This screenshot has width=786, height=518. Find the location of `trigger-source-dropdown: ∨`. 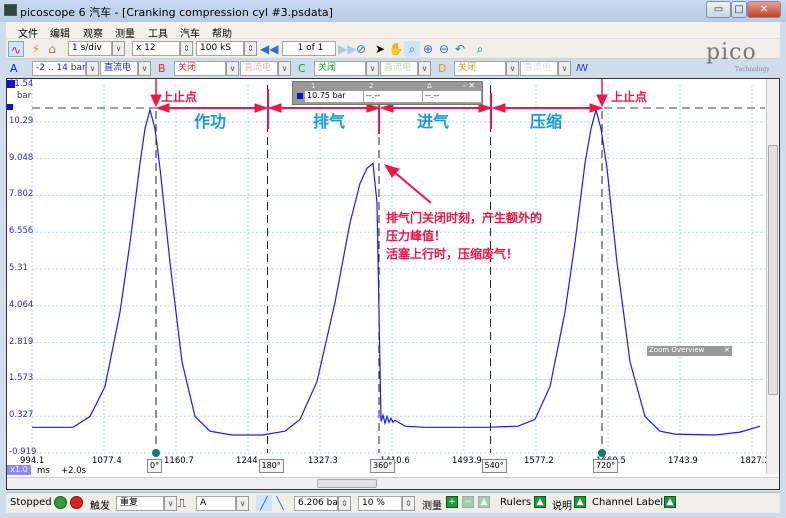

trigger-source-dropdown: ∨ is located at coordinates (242, 503).